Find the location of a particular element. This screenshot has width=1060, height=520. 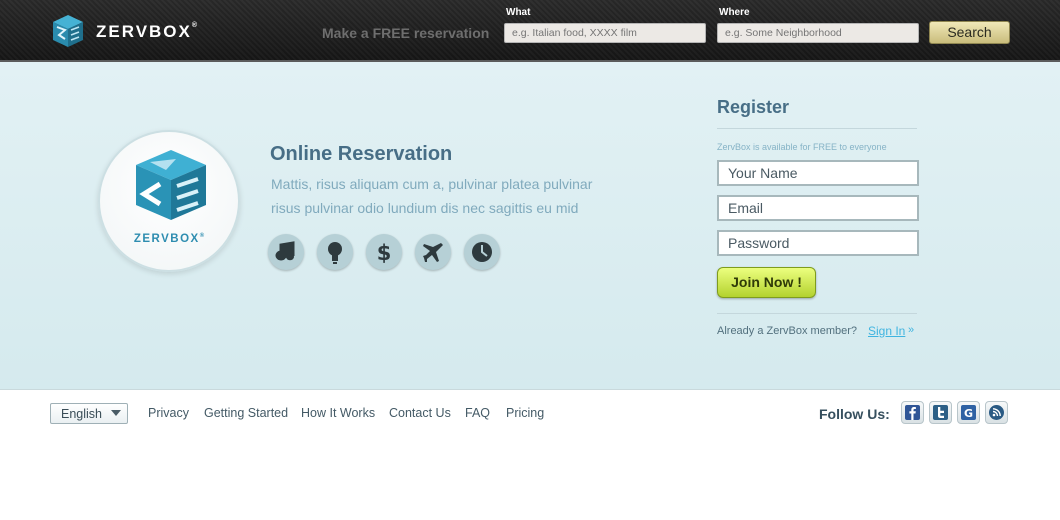

register-divider-bottom is located at coordinates (817, 313).